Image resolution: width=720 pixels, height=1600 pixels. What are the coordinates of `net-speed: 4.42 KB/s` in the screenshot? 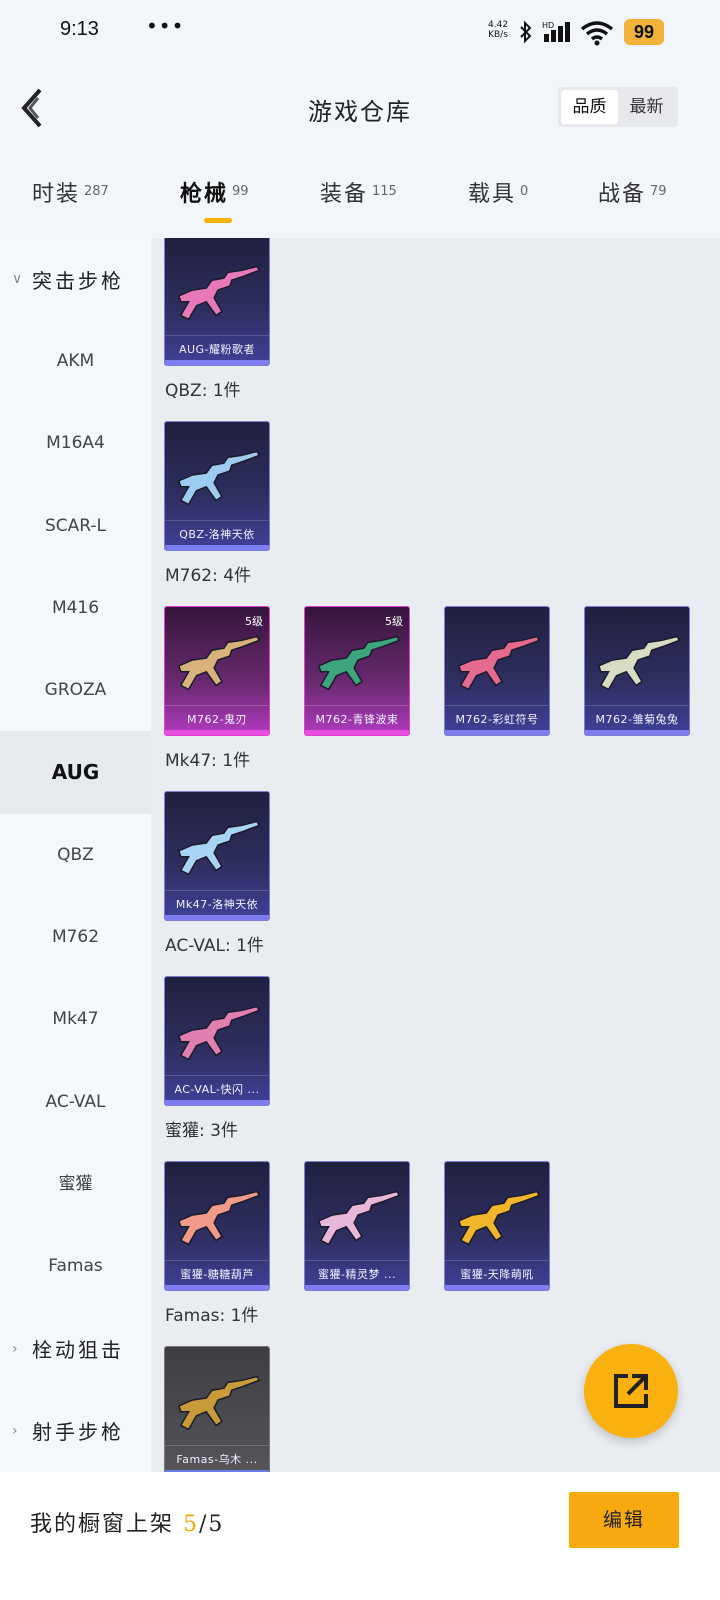 It's located at (498, 30).